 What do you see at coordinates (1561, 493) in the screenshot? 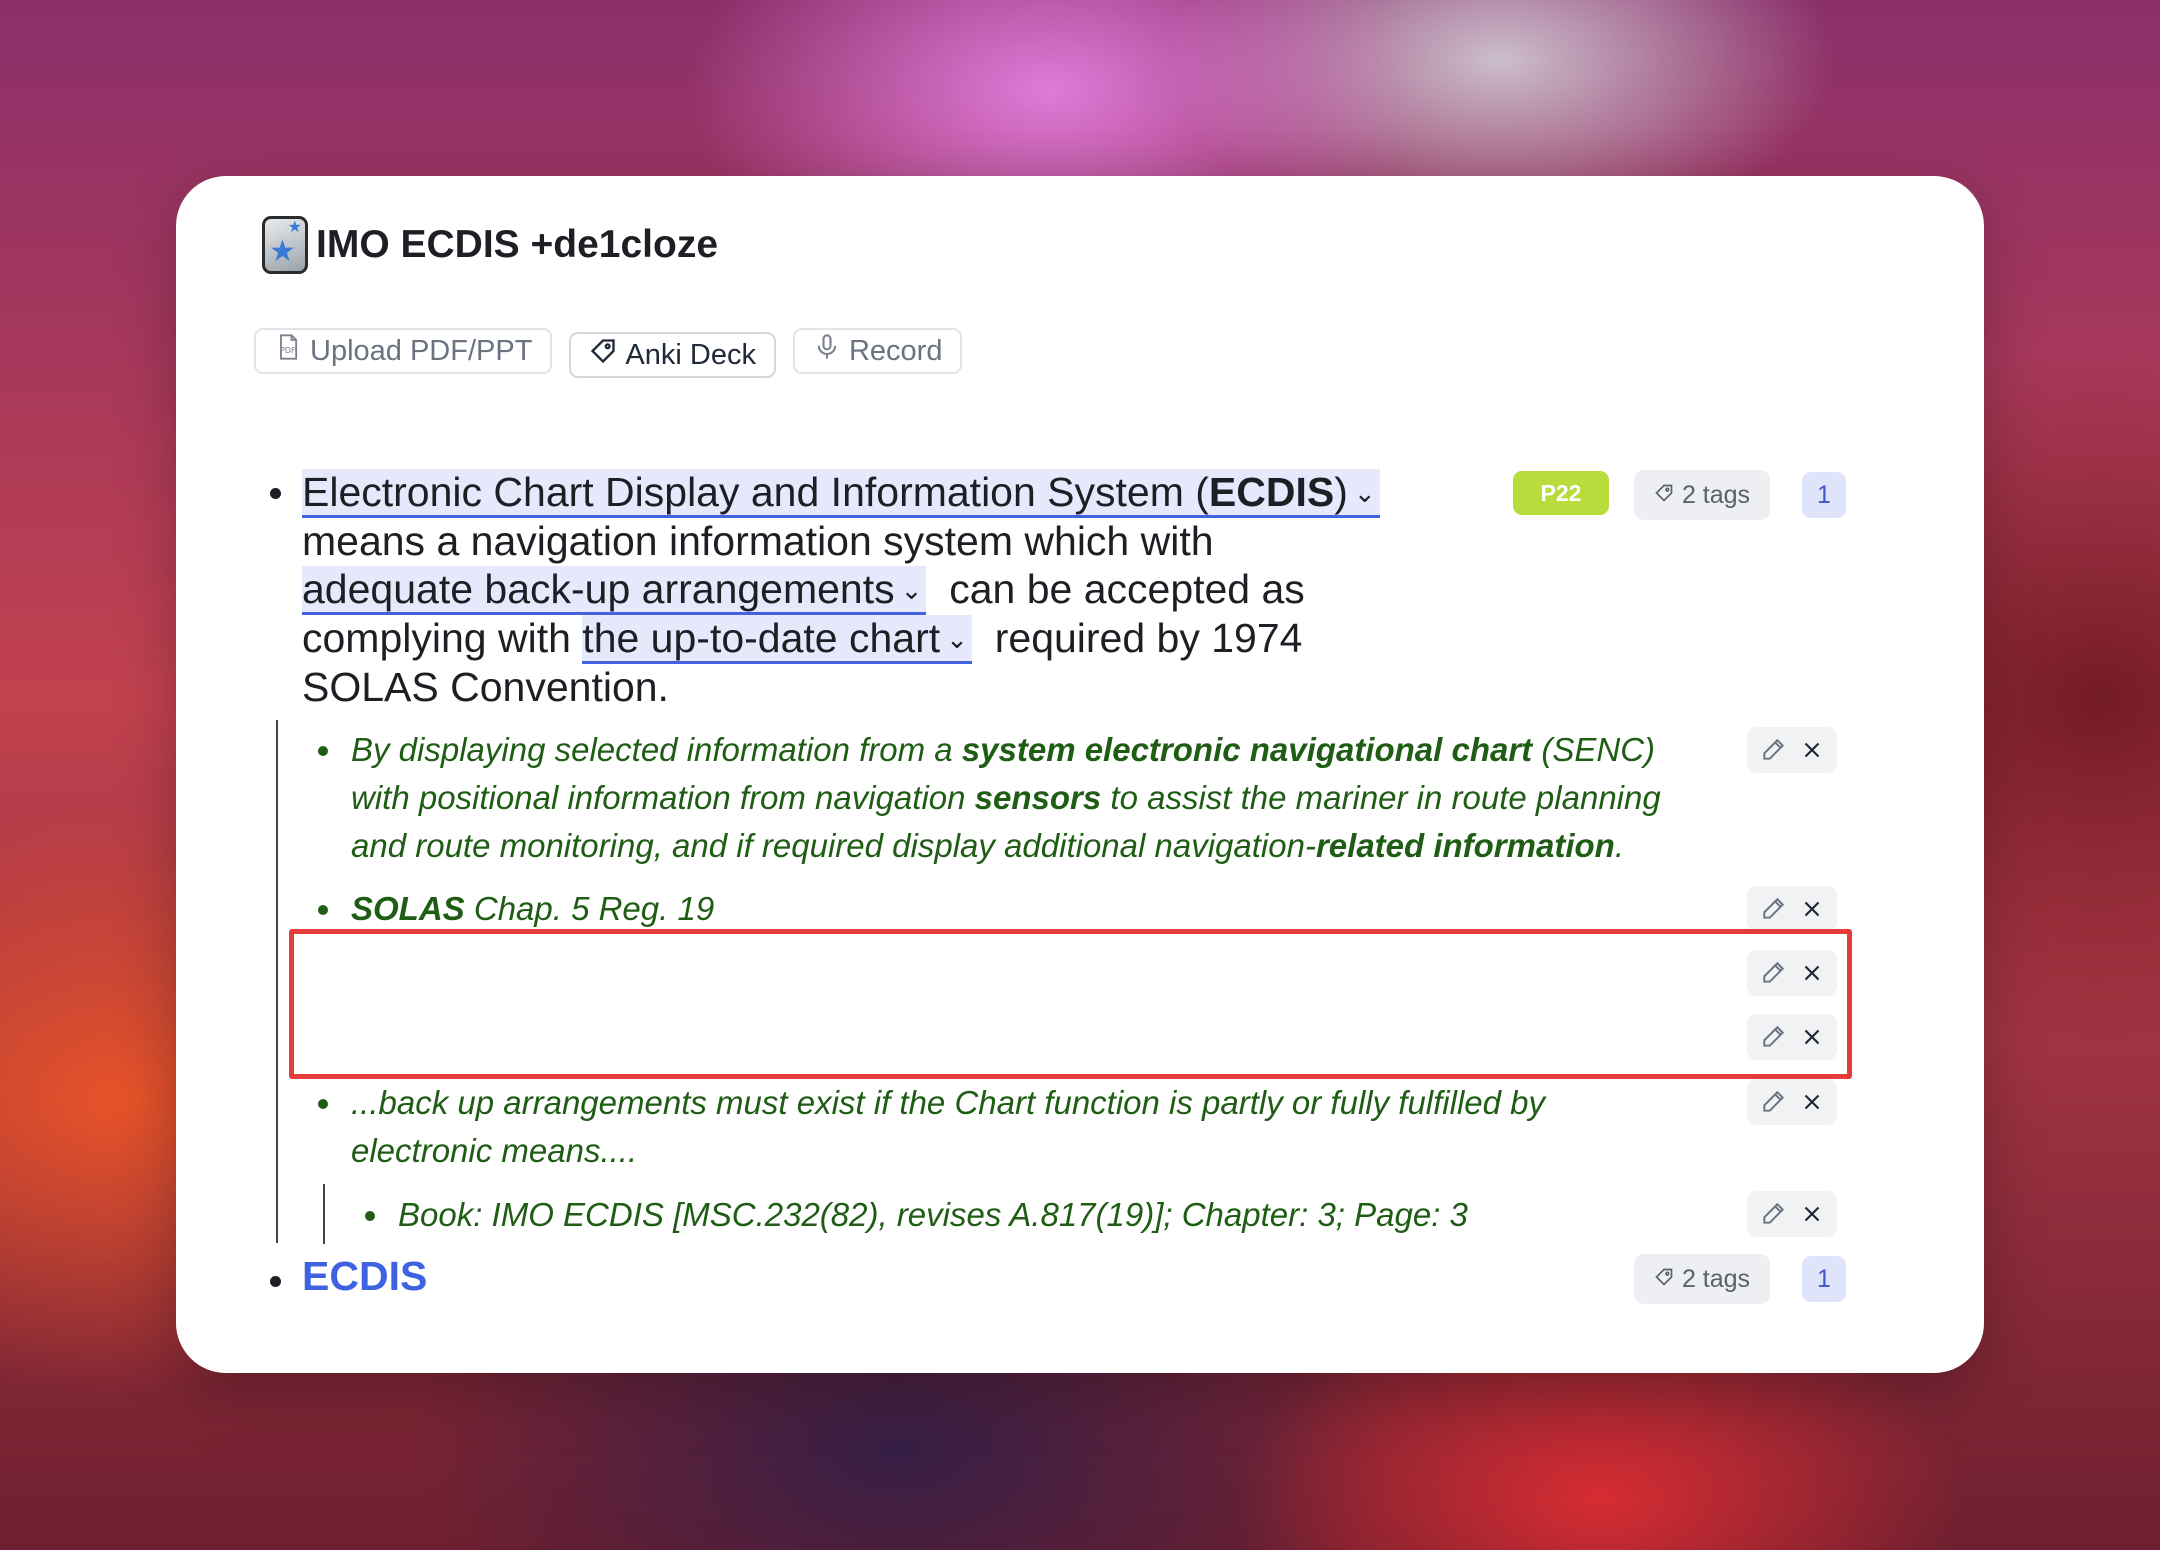
I see `page-badge: P22` at bounding box center [1561, 493].